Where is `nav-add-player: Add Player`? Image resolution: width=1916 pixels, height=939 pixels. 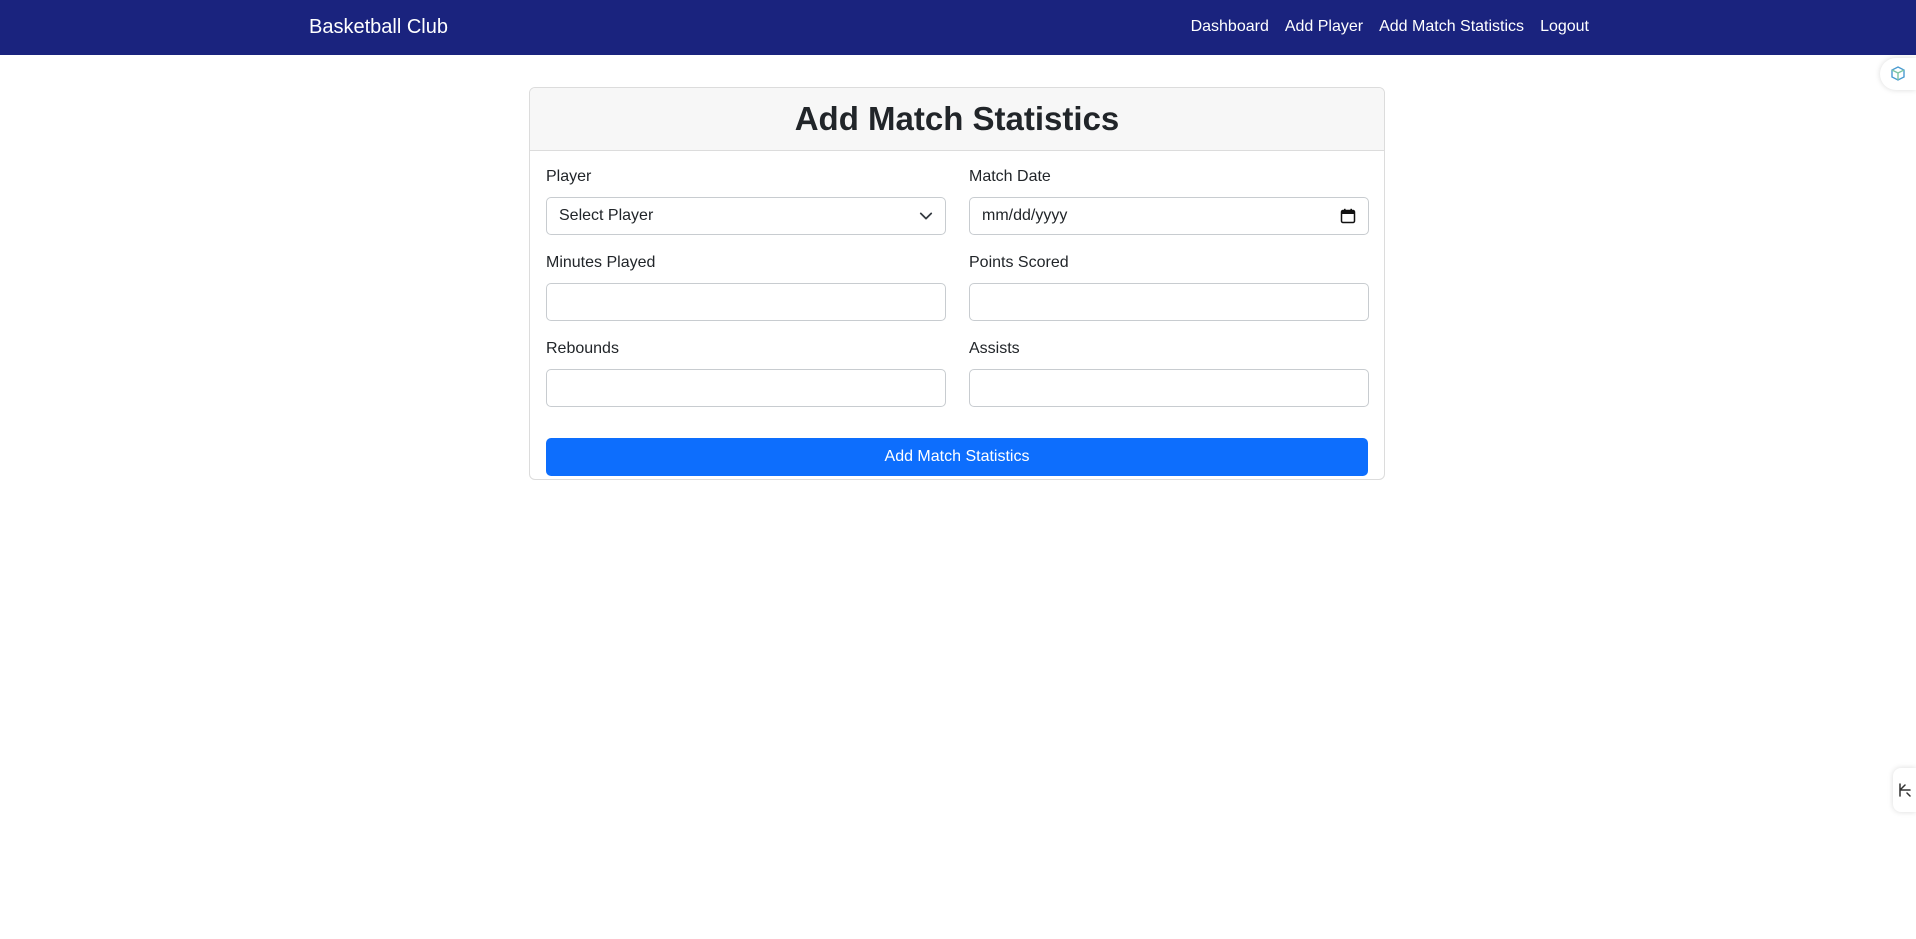 nav-add-player: Add Player is located at coordinates (1324, 27).